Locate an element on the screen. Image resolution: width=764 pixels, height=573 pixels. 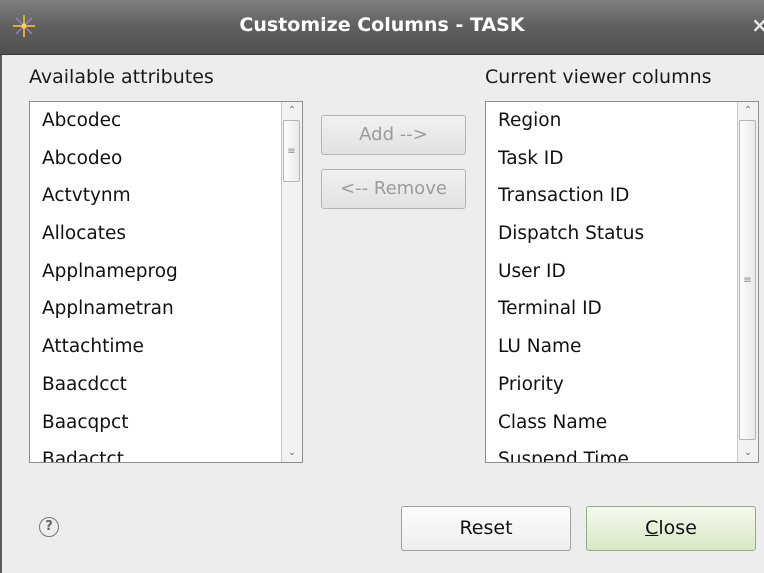
close-mnemonic: C is located at coordinates (652, 528).